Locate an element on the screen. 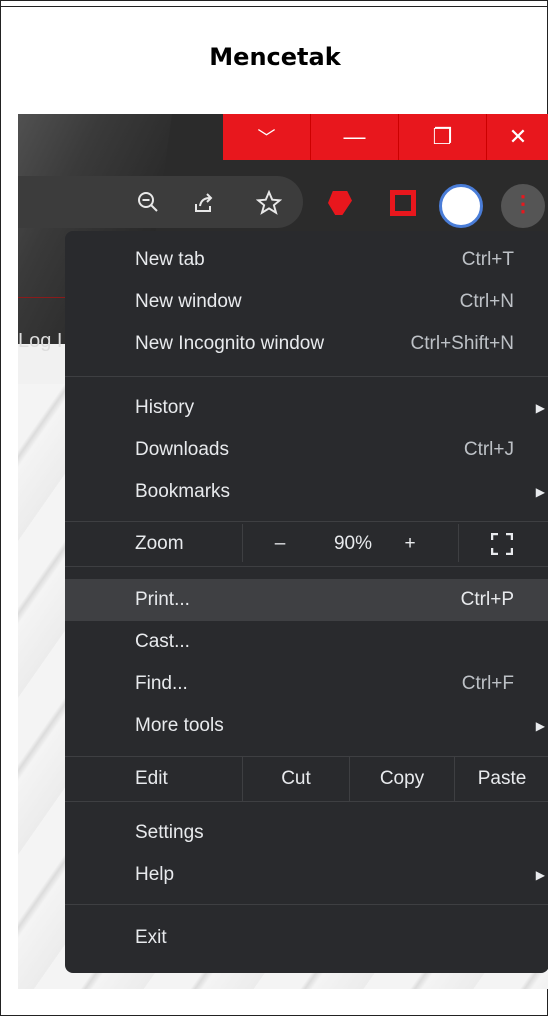 This screenshot has height=1016, width=548. menu-item-find: Find... Ctrl+F is located at coordinates (306, 684).